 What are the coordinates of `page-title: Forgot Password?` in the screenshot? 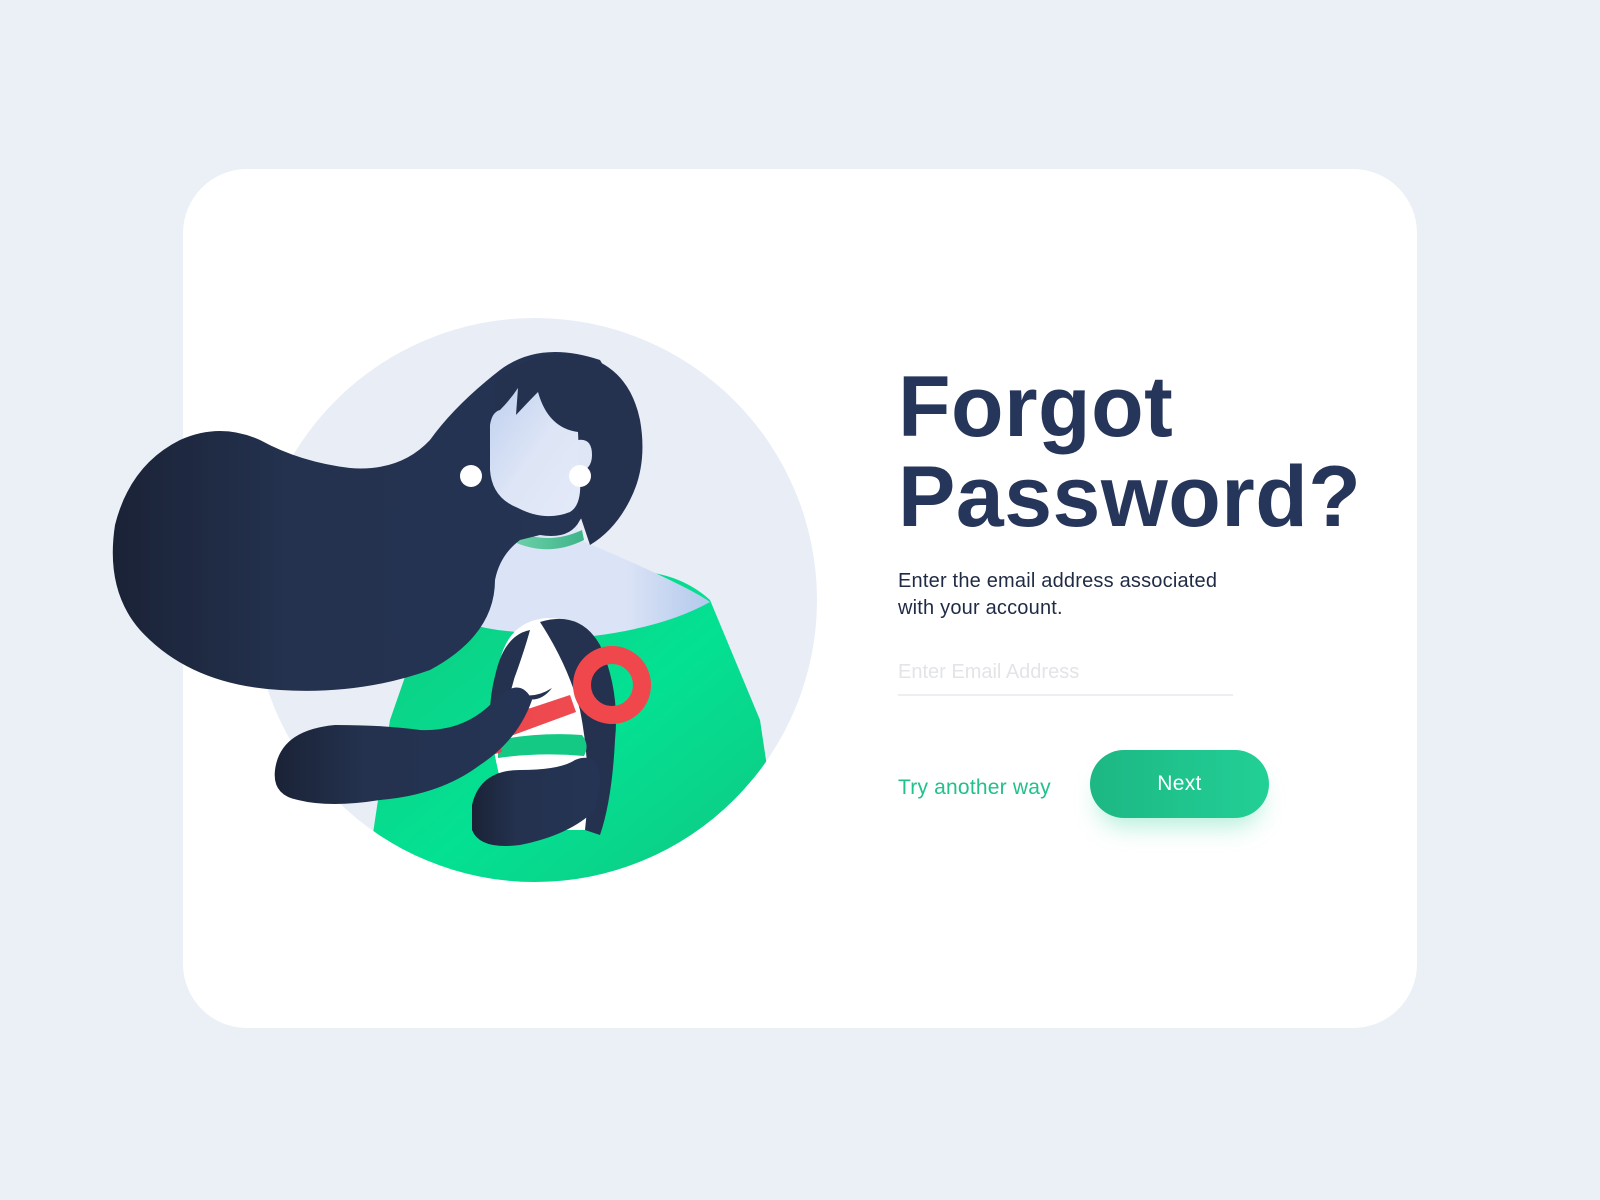 It's located at (1130, 452).